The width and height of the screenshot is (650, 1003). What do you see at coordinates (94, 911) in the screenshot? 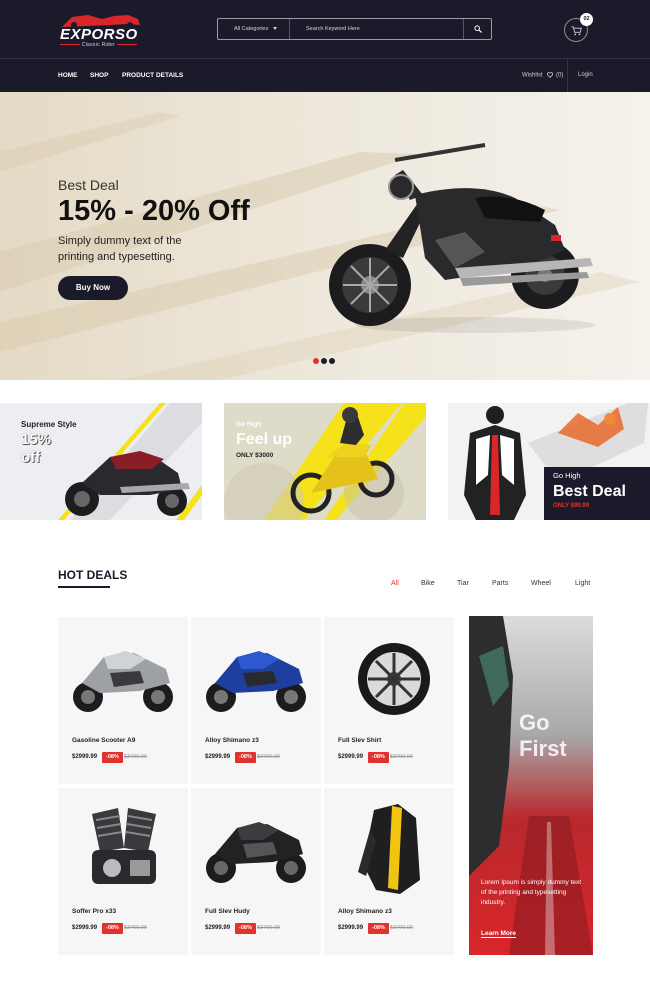
I see `product-name: Soffer Pro x33` at bounding box center [94, 911].